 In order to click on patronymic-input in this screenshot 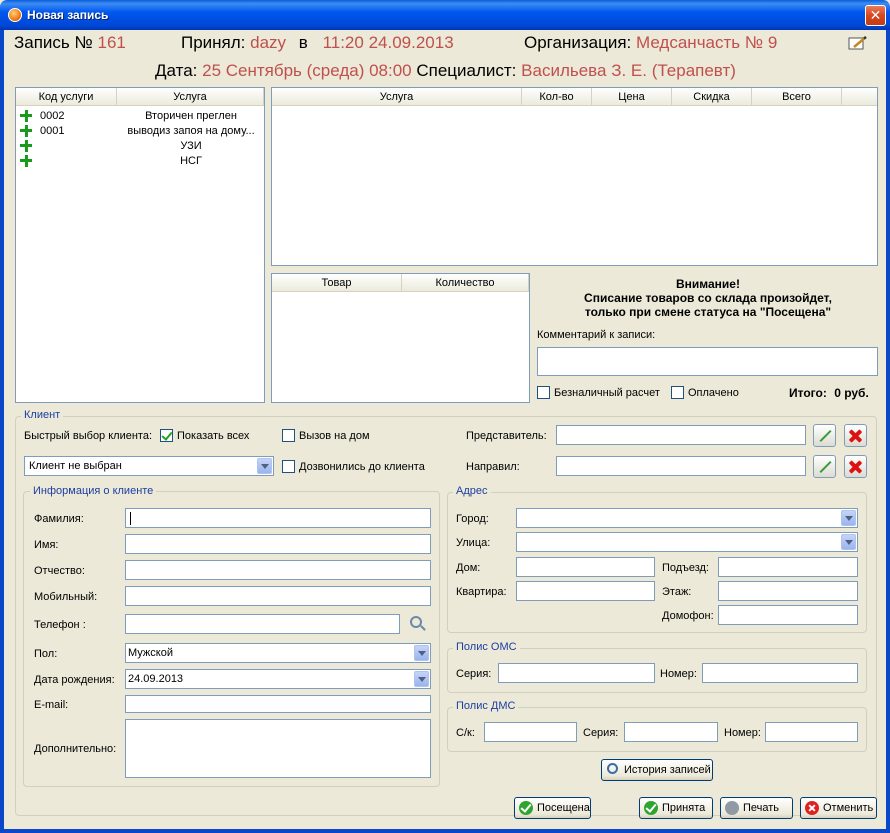, I will do `click(278, 570)`.